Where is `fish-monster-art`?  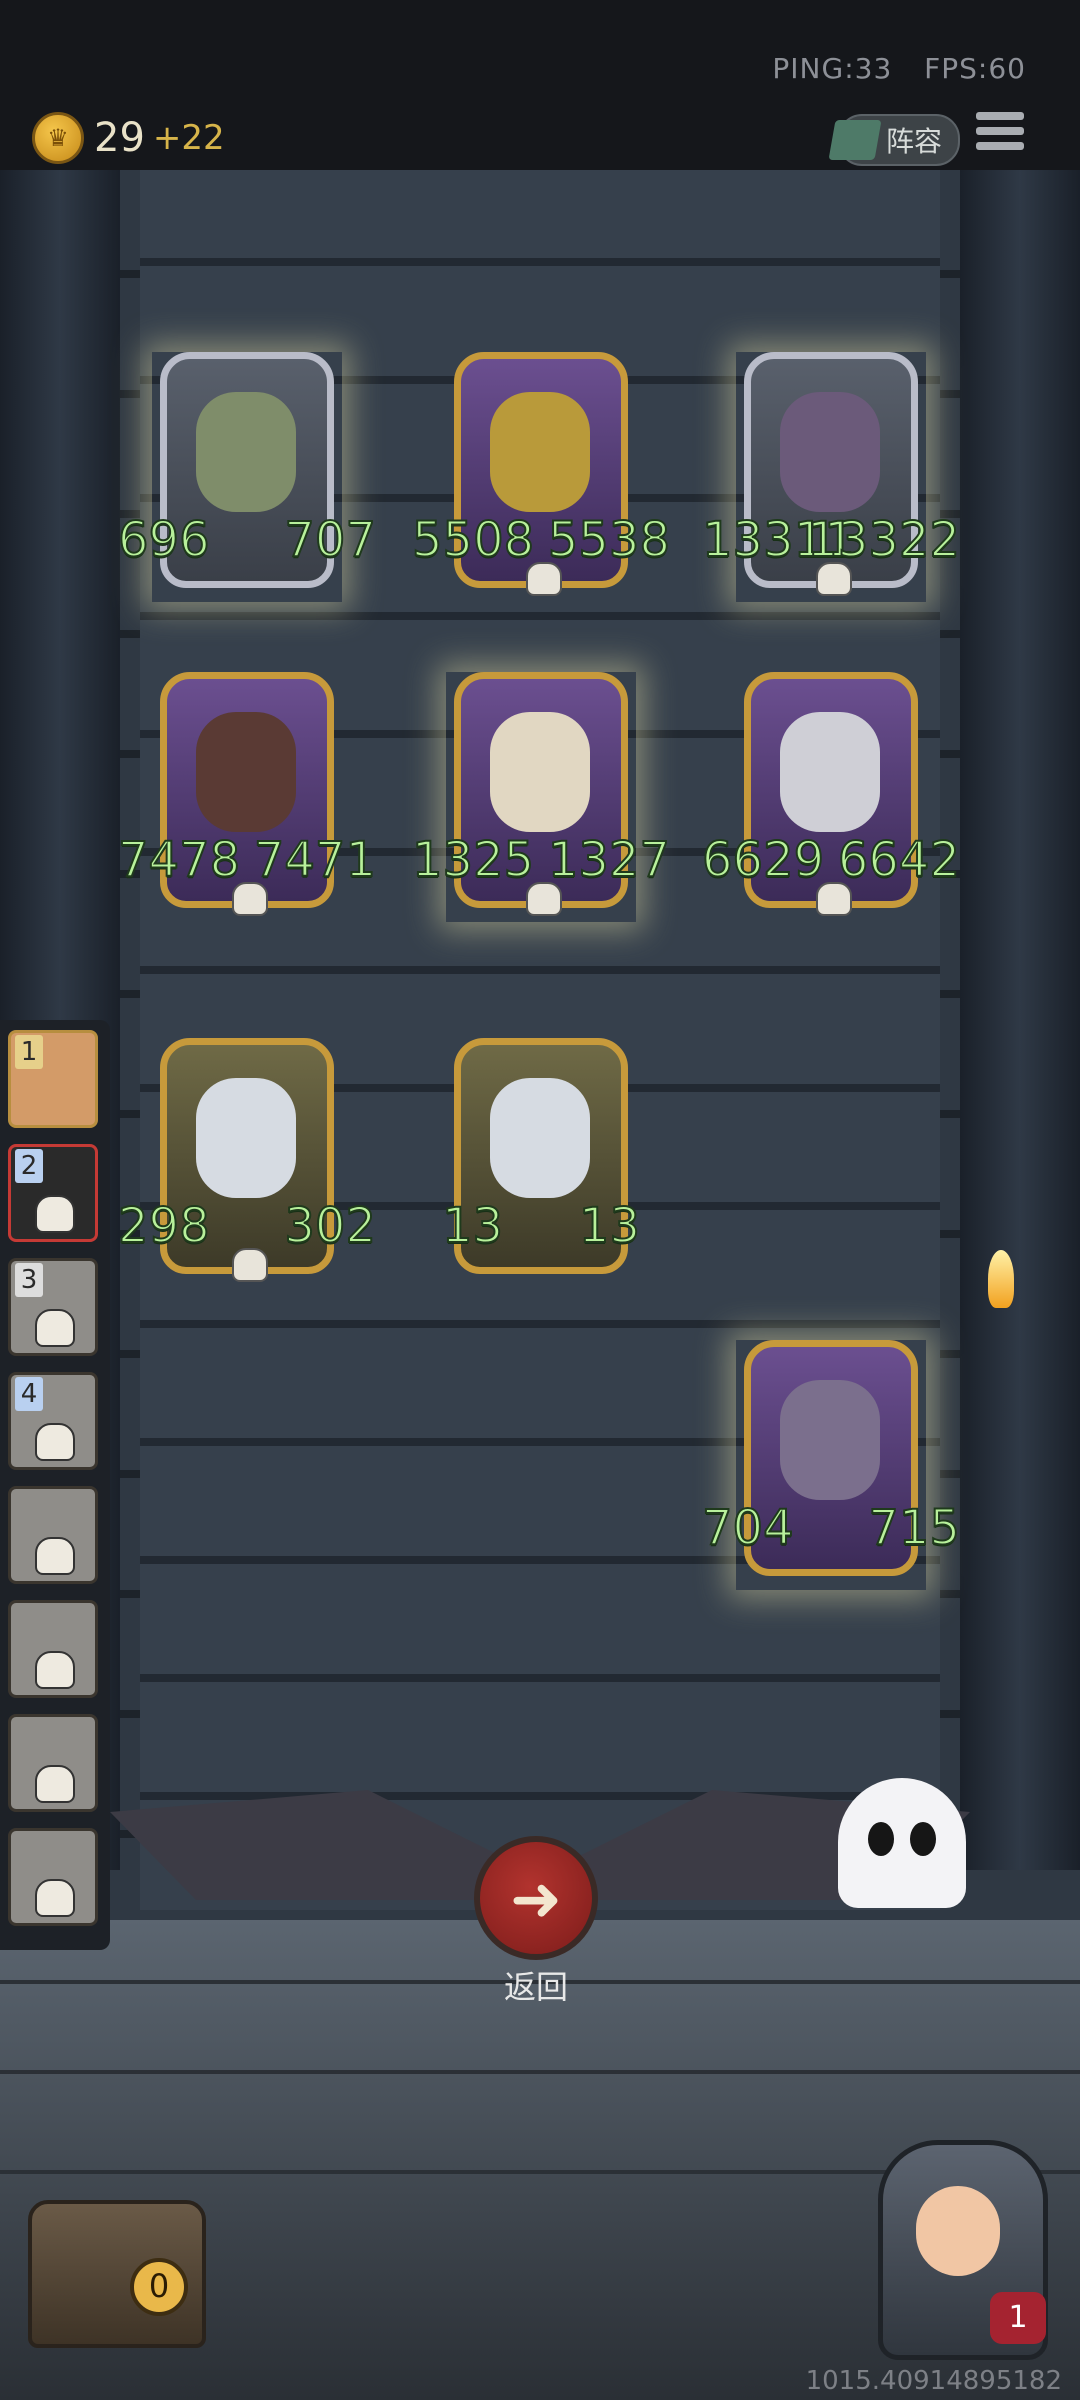 fish-monster-art is located at coordinates (246, 452).